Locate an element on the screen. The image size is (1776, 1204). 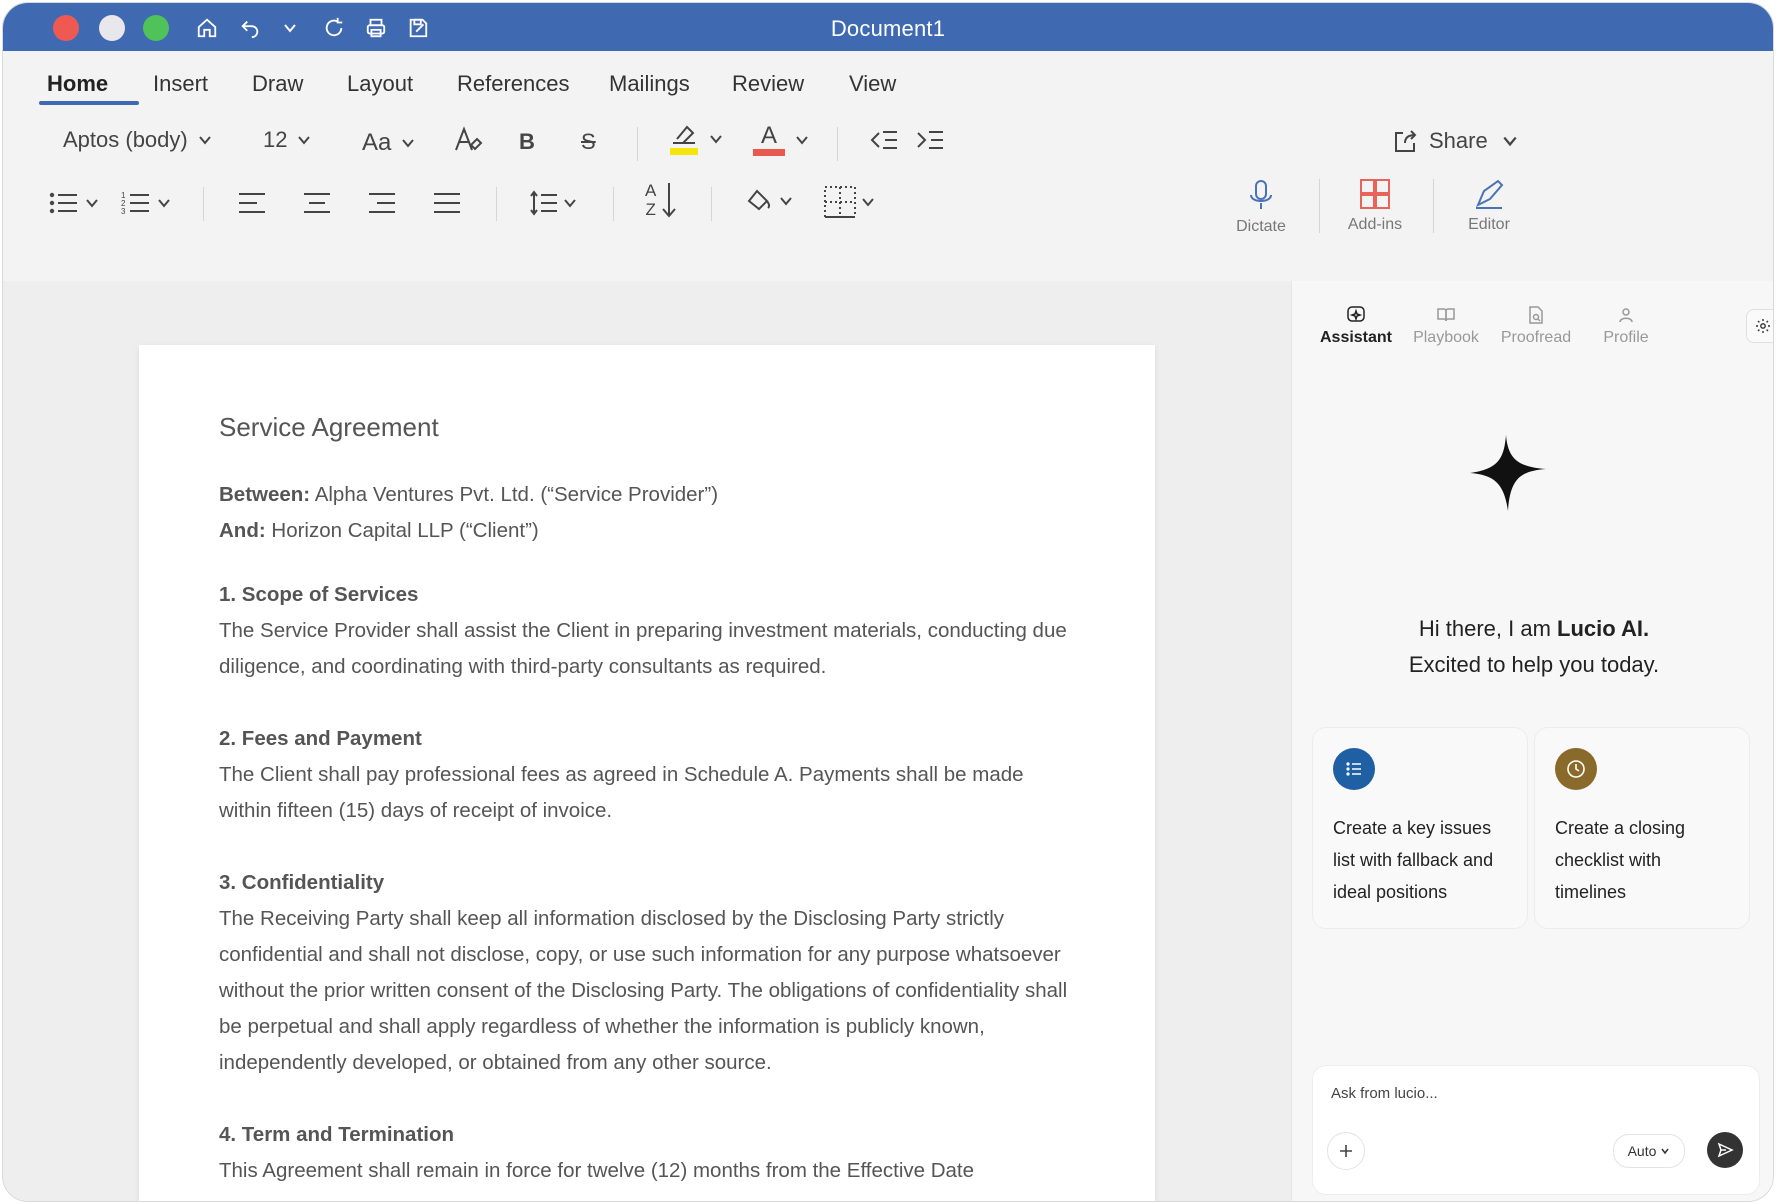
align-left-button is located at coordinates (252, 203).